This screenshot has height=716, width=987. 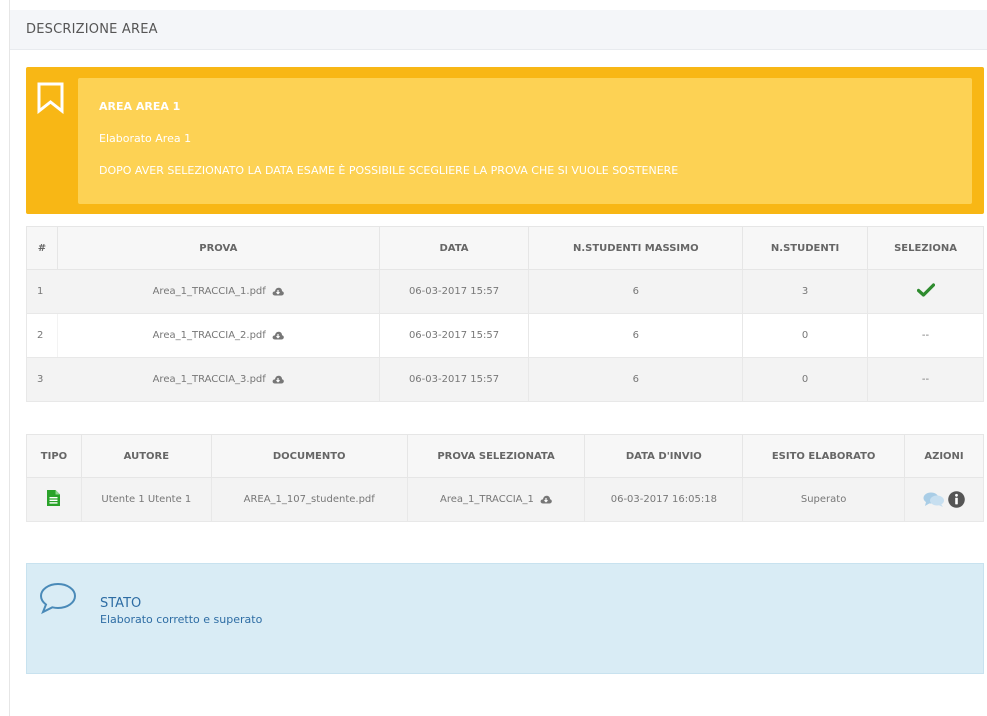 What do you see at coordinates (209, 379) in the screenshot?
I see `prova-file-link: Area_1_TRACCIA_3.pdf` at bounding box center [209, 379].